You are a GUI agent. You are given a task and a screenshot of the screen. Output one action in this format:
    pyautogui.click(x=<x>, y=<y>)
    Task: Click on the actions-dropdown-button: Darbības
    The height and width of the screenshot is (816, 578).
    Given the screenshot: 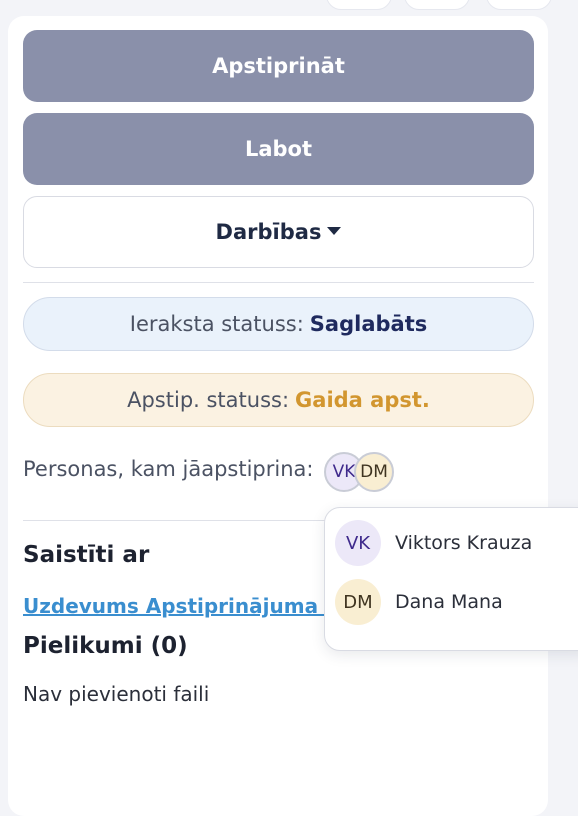 What is the action you would take?
    pyautogui.click(x=278, y=232)
    